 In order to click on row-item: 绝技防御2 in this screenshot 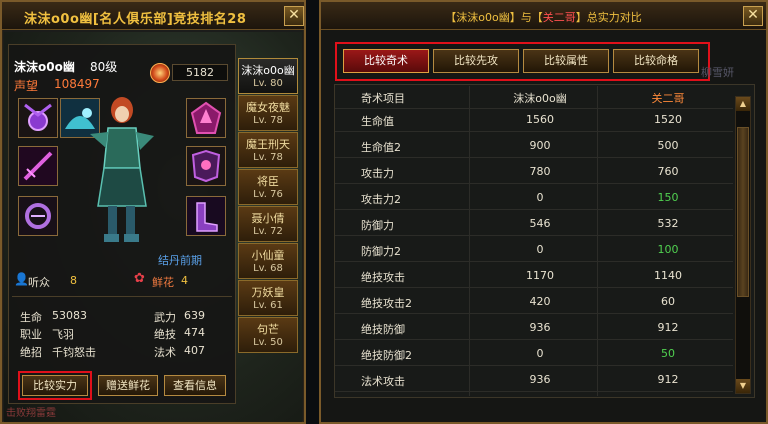, I will do `click(386, 355)`.